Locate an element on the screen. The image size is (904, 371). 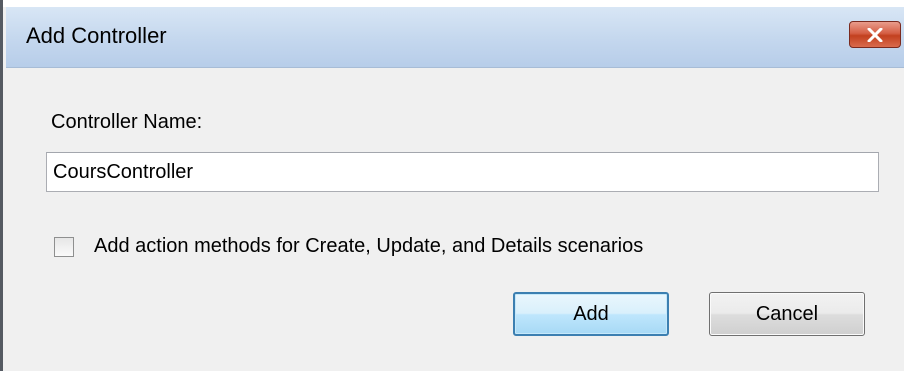
close-button is located at coordinates (875, 34).